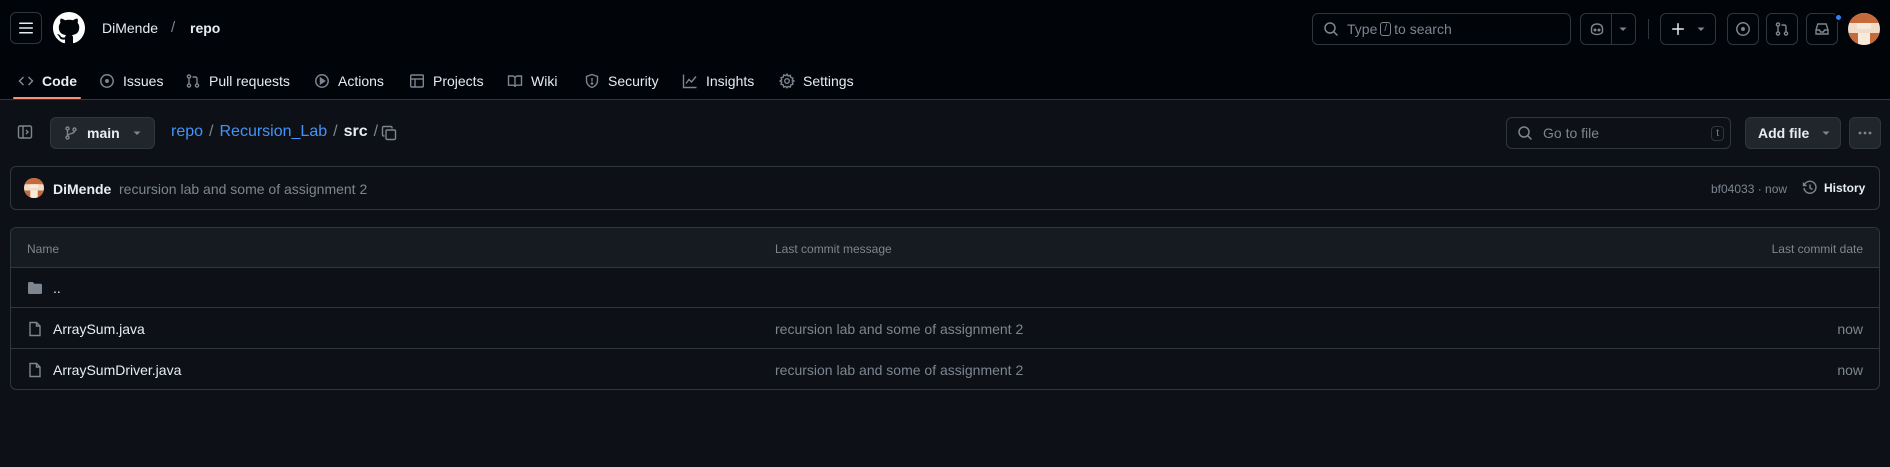  What do you see at coordinates (1648, 29) in the screenshot?
I see `header-divider` at bounding box center [1648, 29].